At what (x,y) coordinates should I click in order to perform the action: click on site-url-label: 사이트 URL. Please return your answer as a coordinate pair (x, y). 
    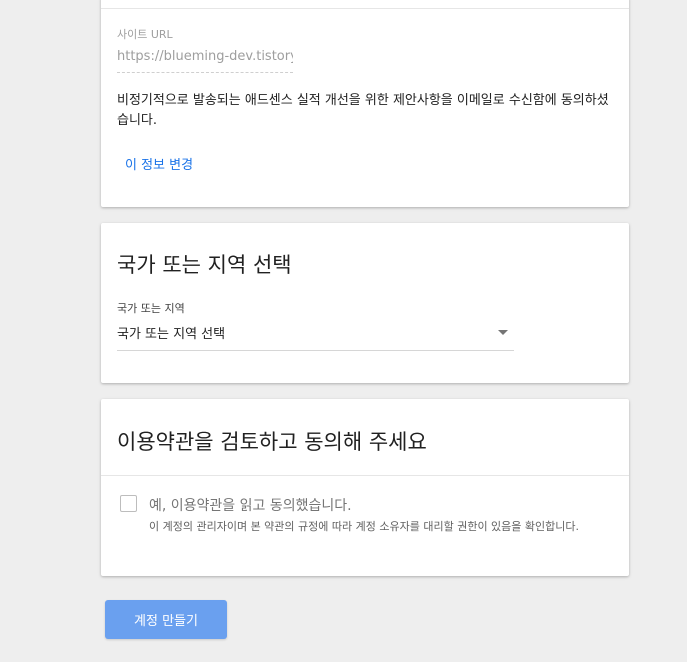
    Looking at the image, I should click on (145, 34).